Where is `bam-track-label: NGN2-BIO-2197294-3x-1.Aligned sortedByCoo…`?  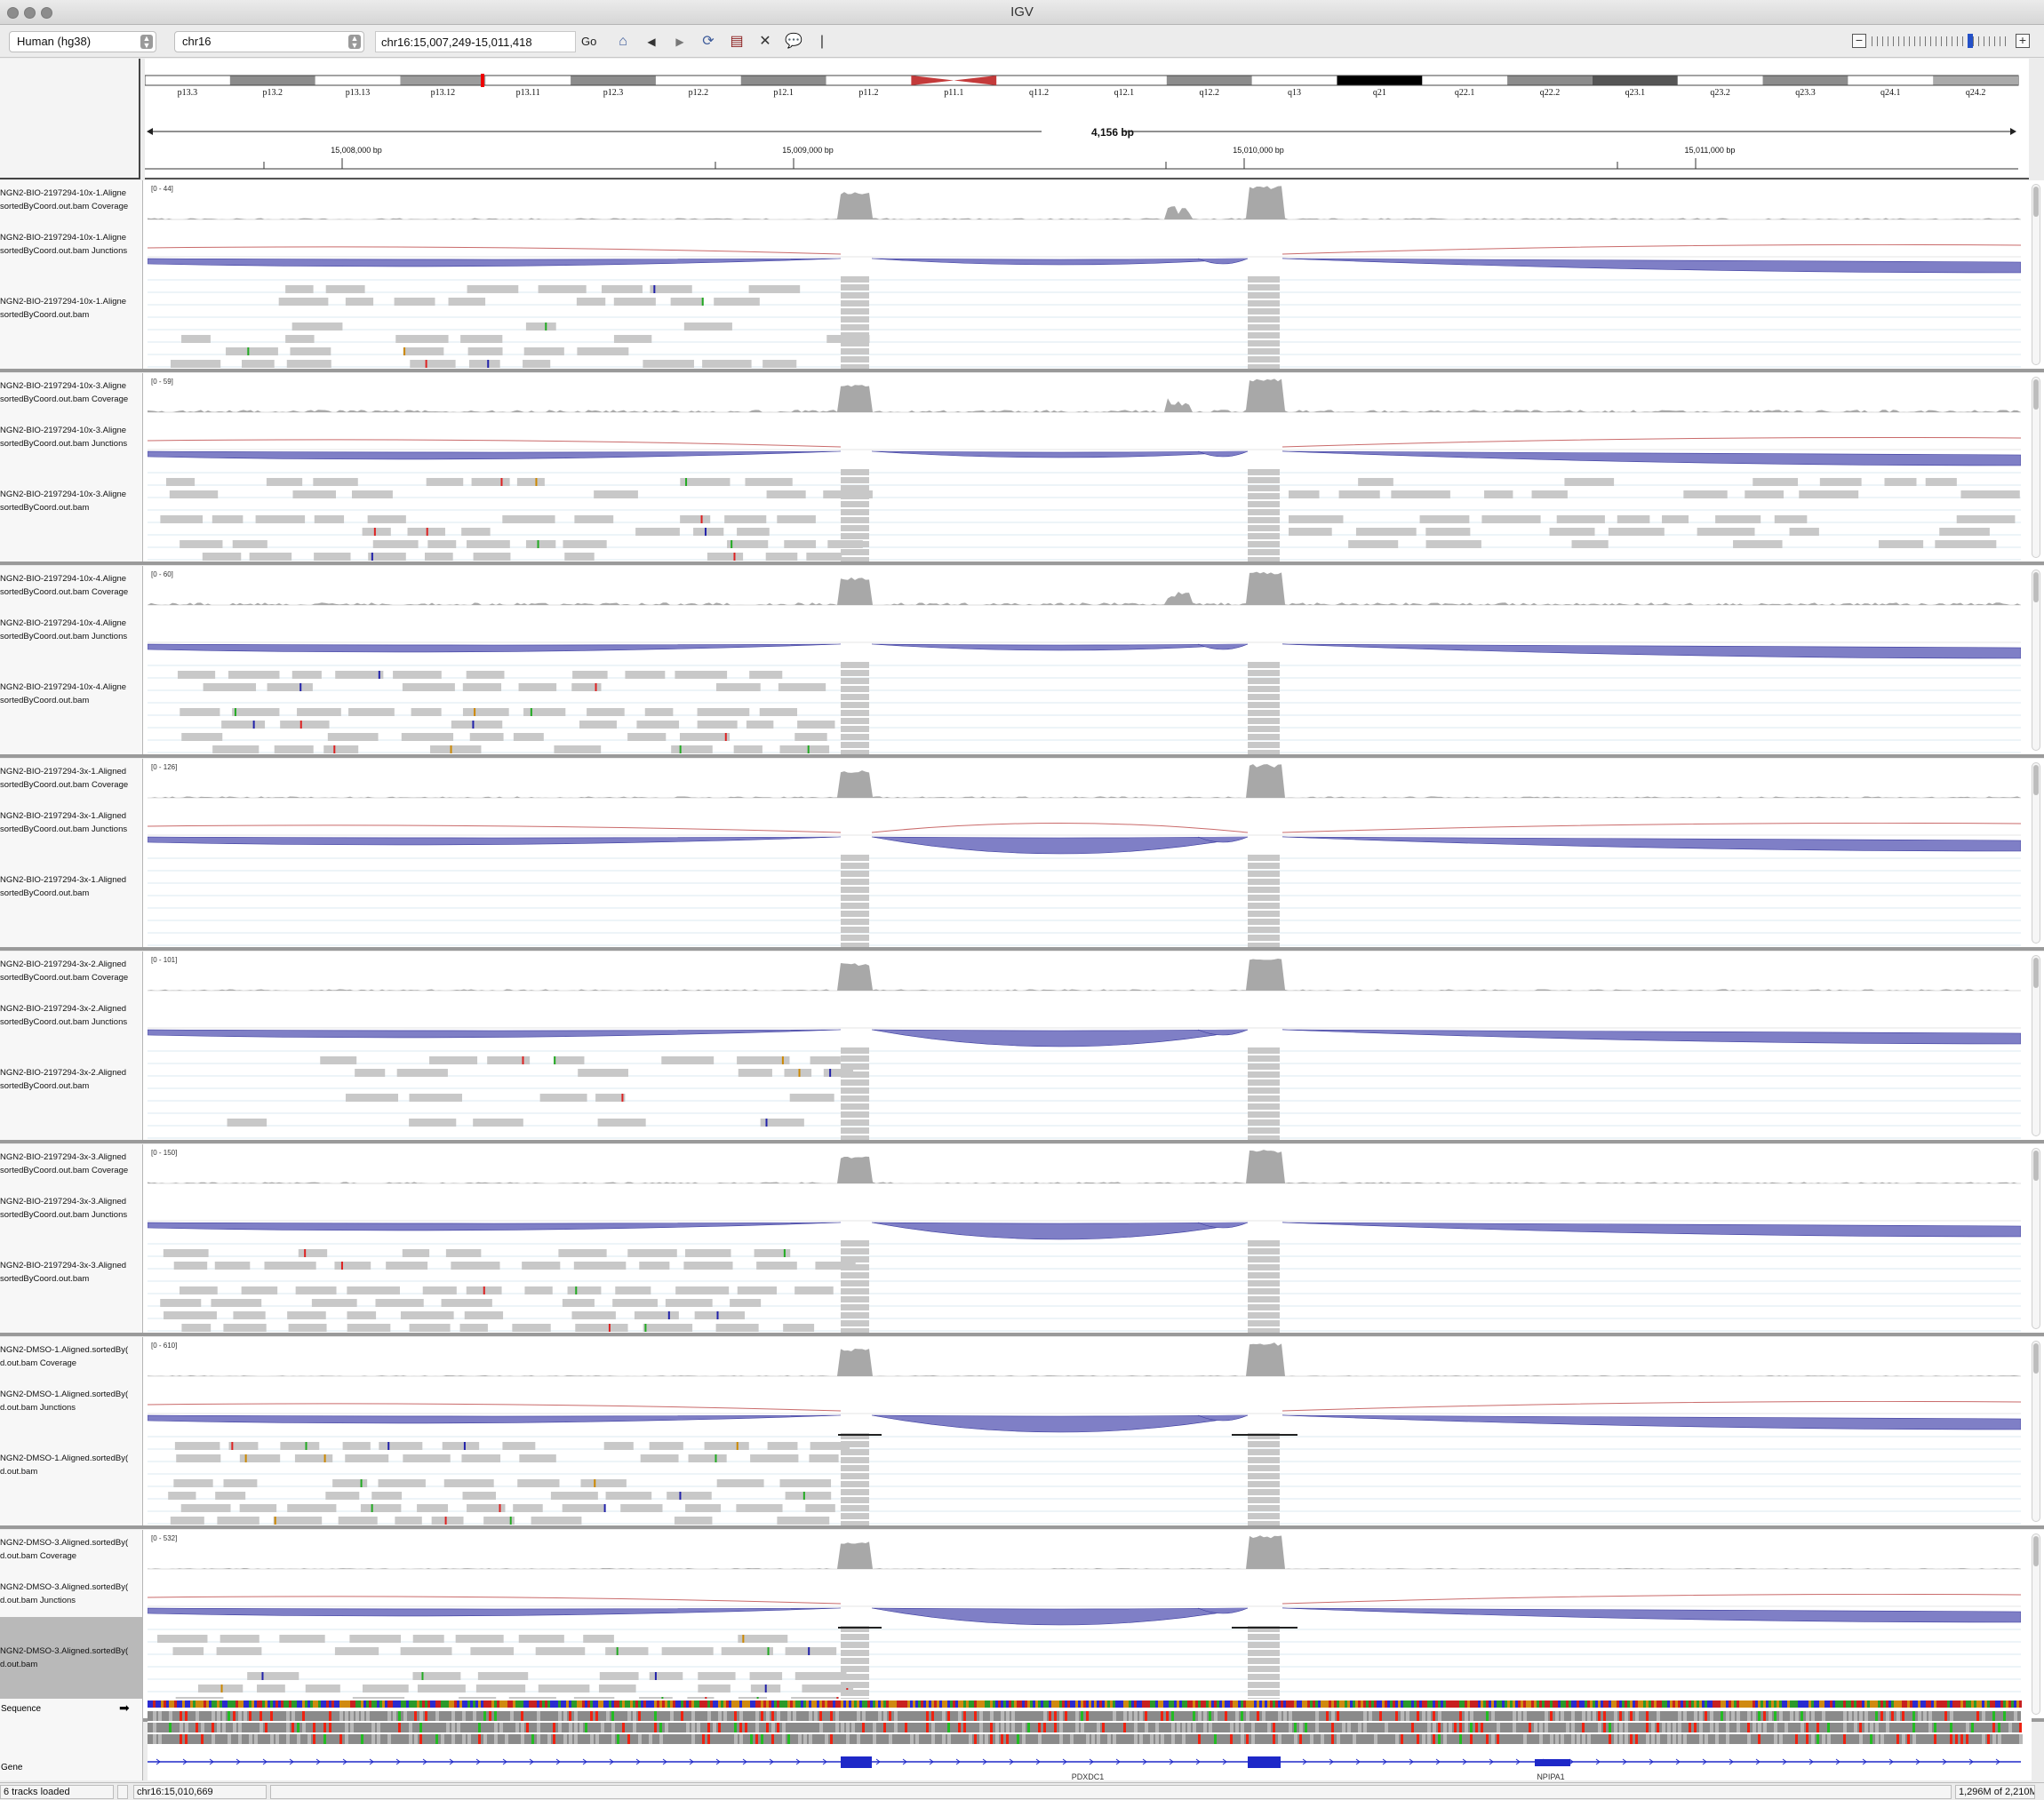 bam-track-label: NGN2-BIO-2197294-3x-1.Aligned sortedByCoo… is located at coordinates (71, 886).